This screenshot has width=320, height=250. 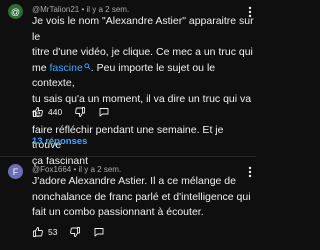 I want to click on like-button: 53, so click(x=44, y=232).